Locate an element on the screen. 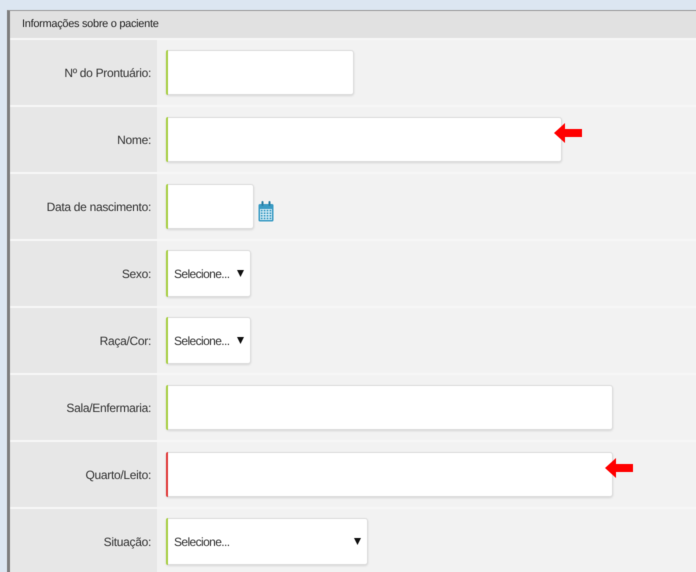 The height and width of the screenshot is (572, 696). field-label: Sala/Enfermaria: is located at coordinates (108, 407).